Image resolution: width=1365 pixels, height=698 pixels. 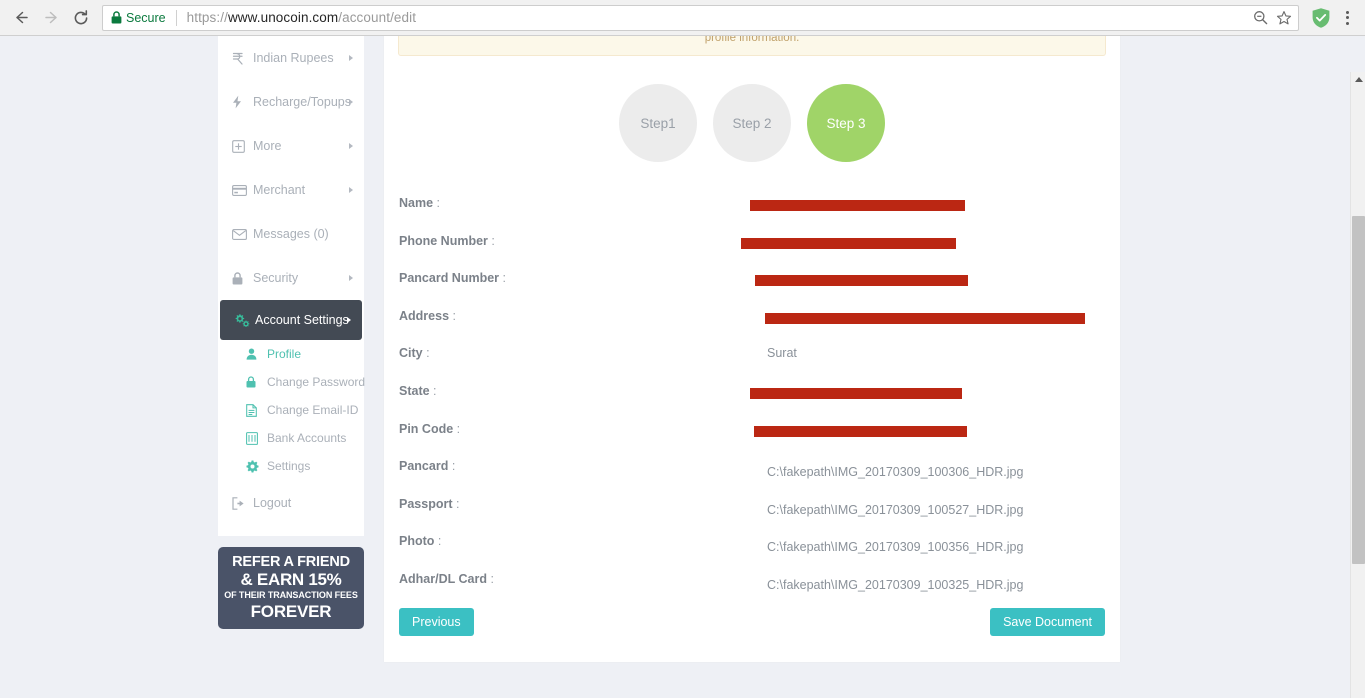 What do you see at coordinates (313, 410) in the screenshot?
I see `sidebar-subitem-label: Change Email-ID` at bounding box center [313, 410].